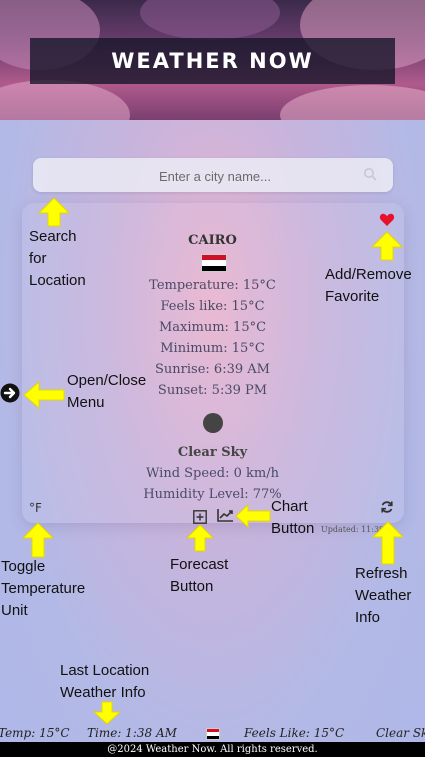 The width and height of the screenshot is (425, 757). What do you see at coordinates (400, 733) in the screenshot?
I see `ticker-sky: Clear Sky` at bounding box center [400, 733].